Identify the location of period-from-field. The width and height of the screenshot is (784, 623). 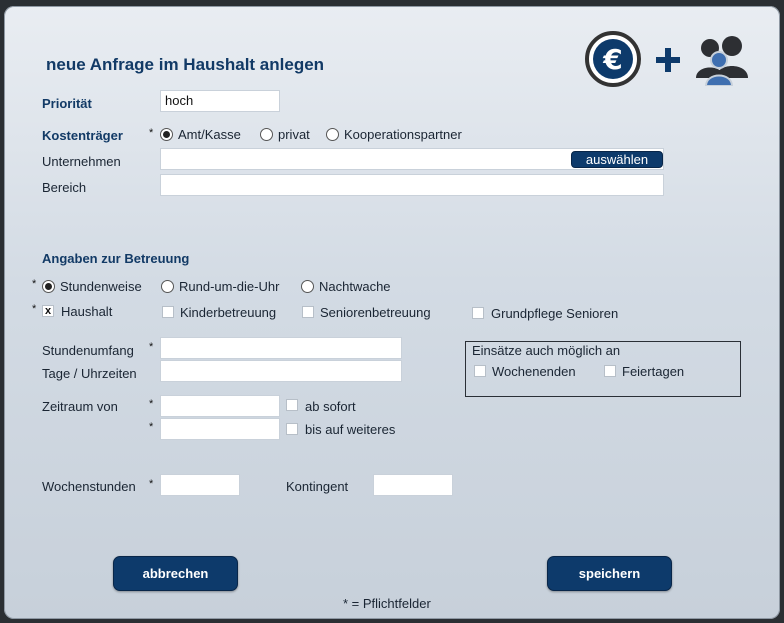
(220, 406).